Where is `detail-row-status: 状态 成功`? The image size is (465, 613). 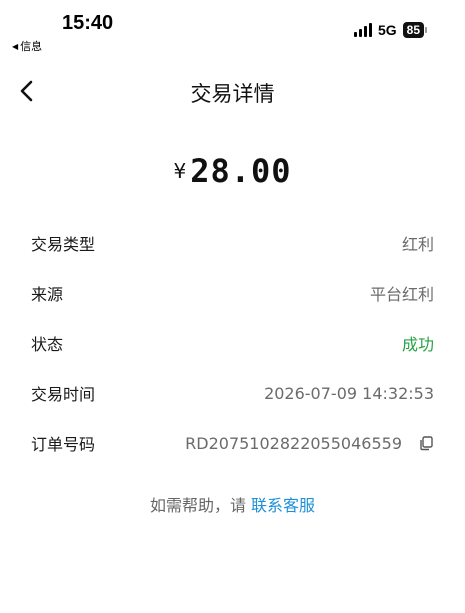
detail-row-status: 状态 成功 is located at coordinates (232, 343).